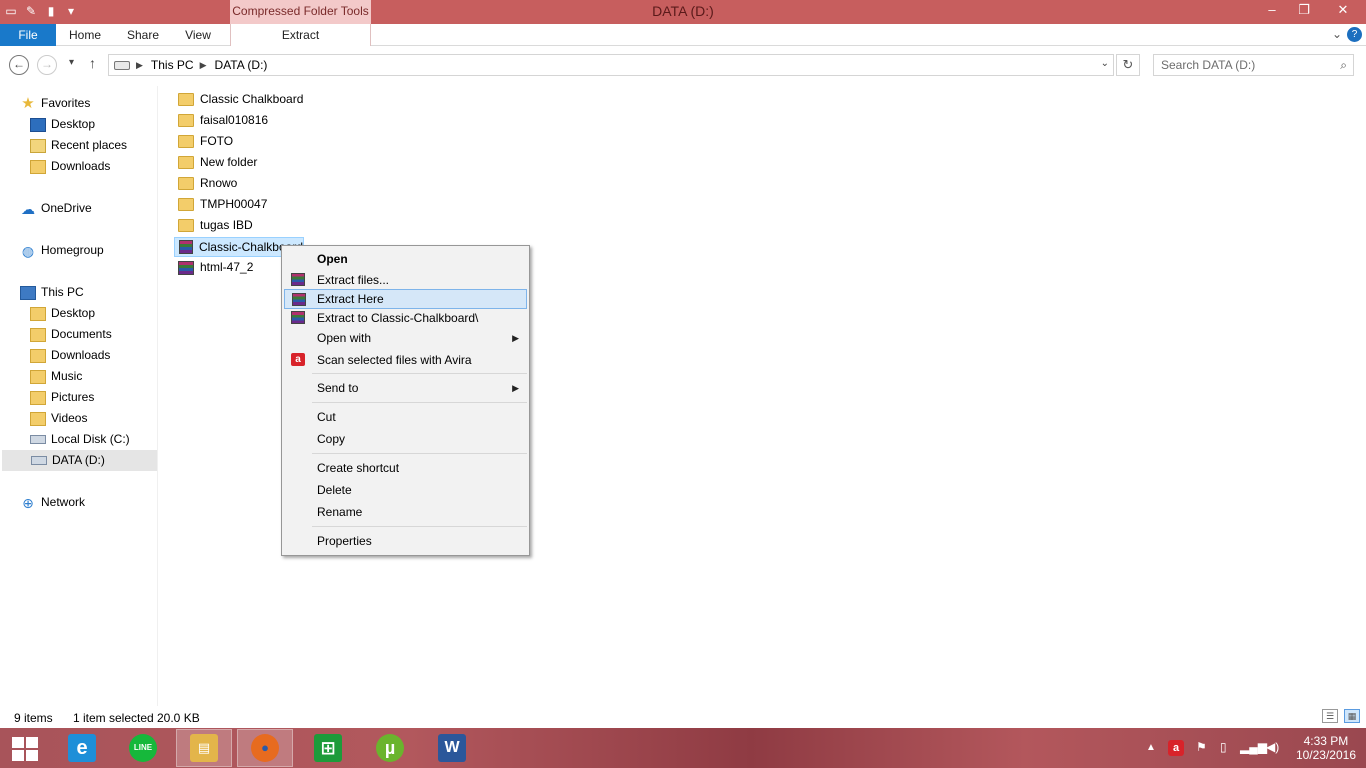 This screenshot has width=1366, height=768. Describe the element at coordinates (405, 338) in the screenshot. I see `menu-item-open-with: Open with ▶` at that location.